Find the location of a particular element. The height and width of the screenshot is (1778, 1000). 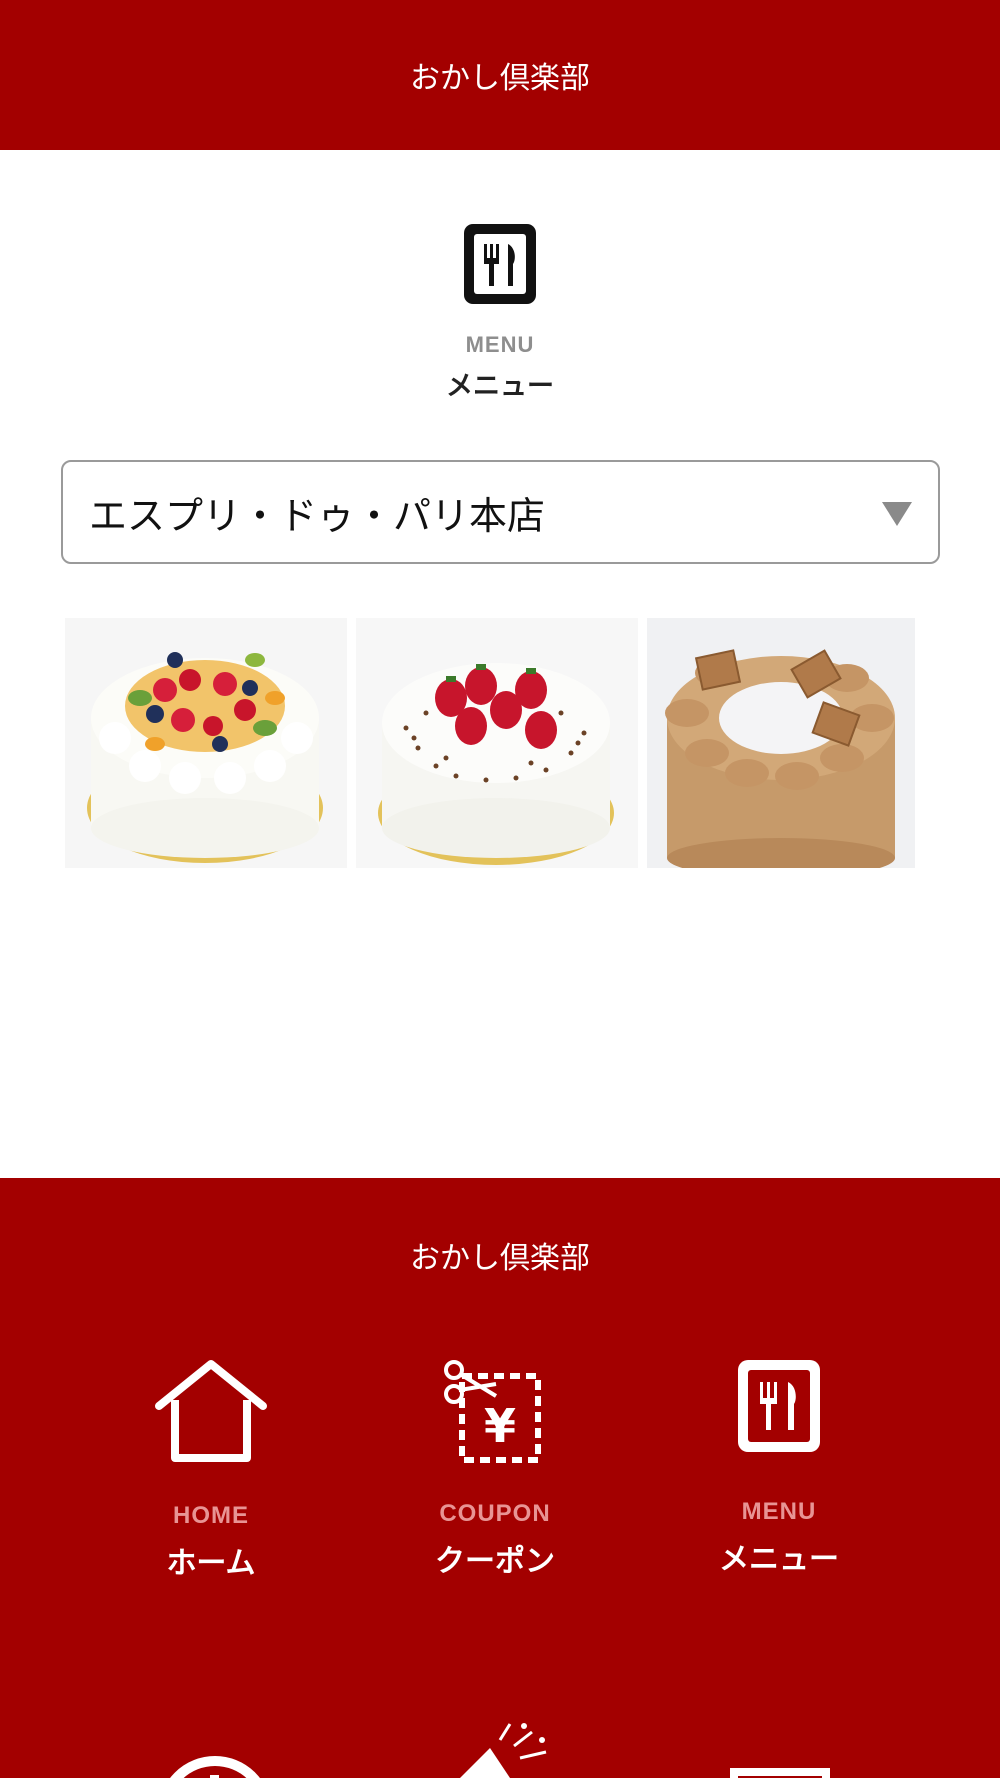

store-select-dropdown: エスプリ・ドゥ・パリ本店 is located at coordinates (500, 512).